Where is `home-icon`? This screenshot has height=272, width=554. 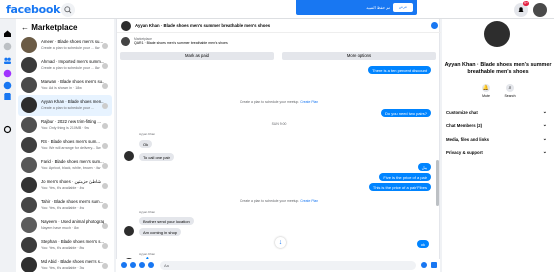 home-icon is located at coordinates (7, 31).